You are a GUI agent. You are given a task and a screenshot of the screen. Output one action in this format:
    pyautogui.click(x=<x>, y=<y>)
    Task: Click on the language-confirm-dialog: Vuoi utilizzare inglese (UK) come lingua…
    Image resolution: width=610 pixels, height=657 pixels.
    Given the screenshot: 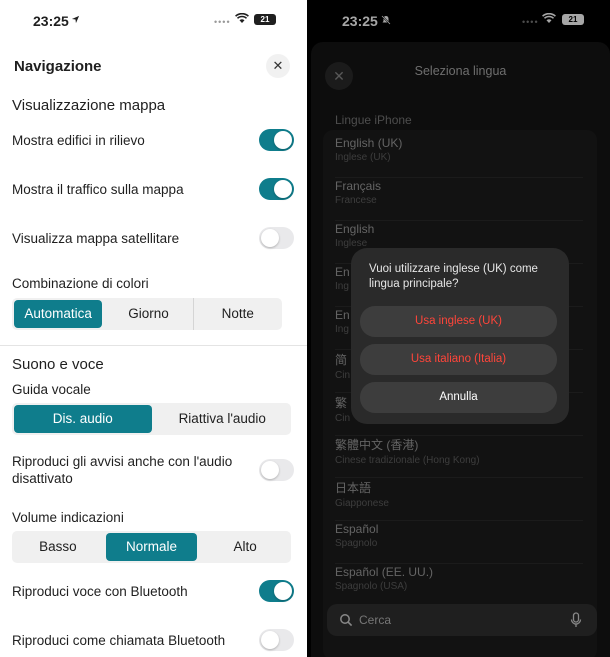 What is the action you would take?
    pyautogui.click(x=460, y=336)
    